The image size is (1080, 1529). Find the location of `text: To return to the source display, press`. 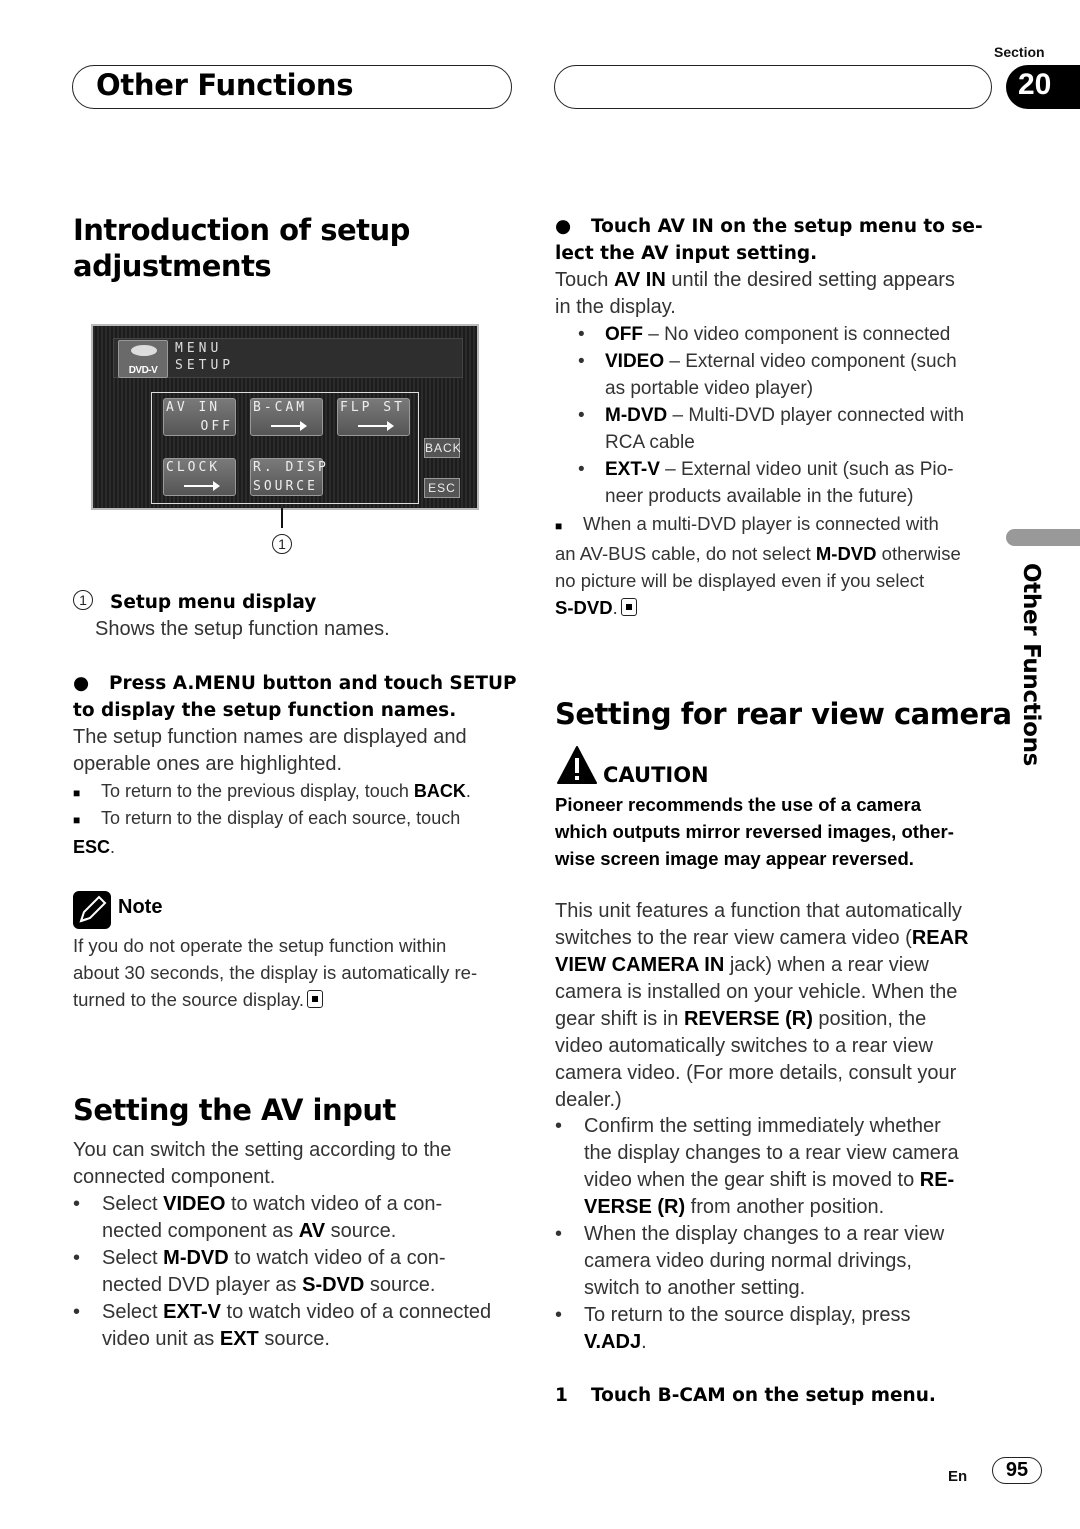

text: To return to the source display, press is located at coordinates (747, 1315).